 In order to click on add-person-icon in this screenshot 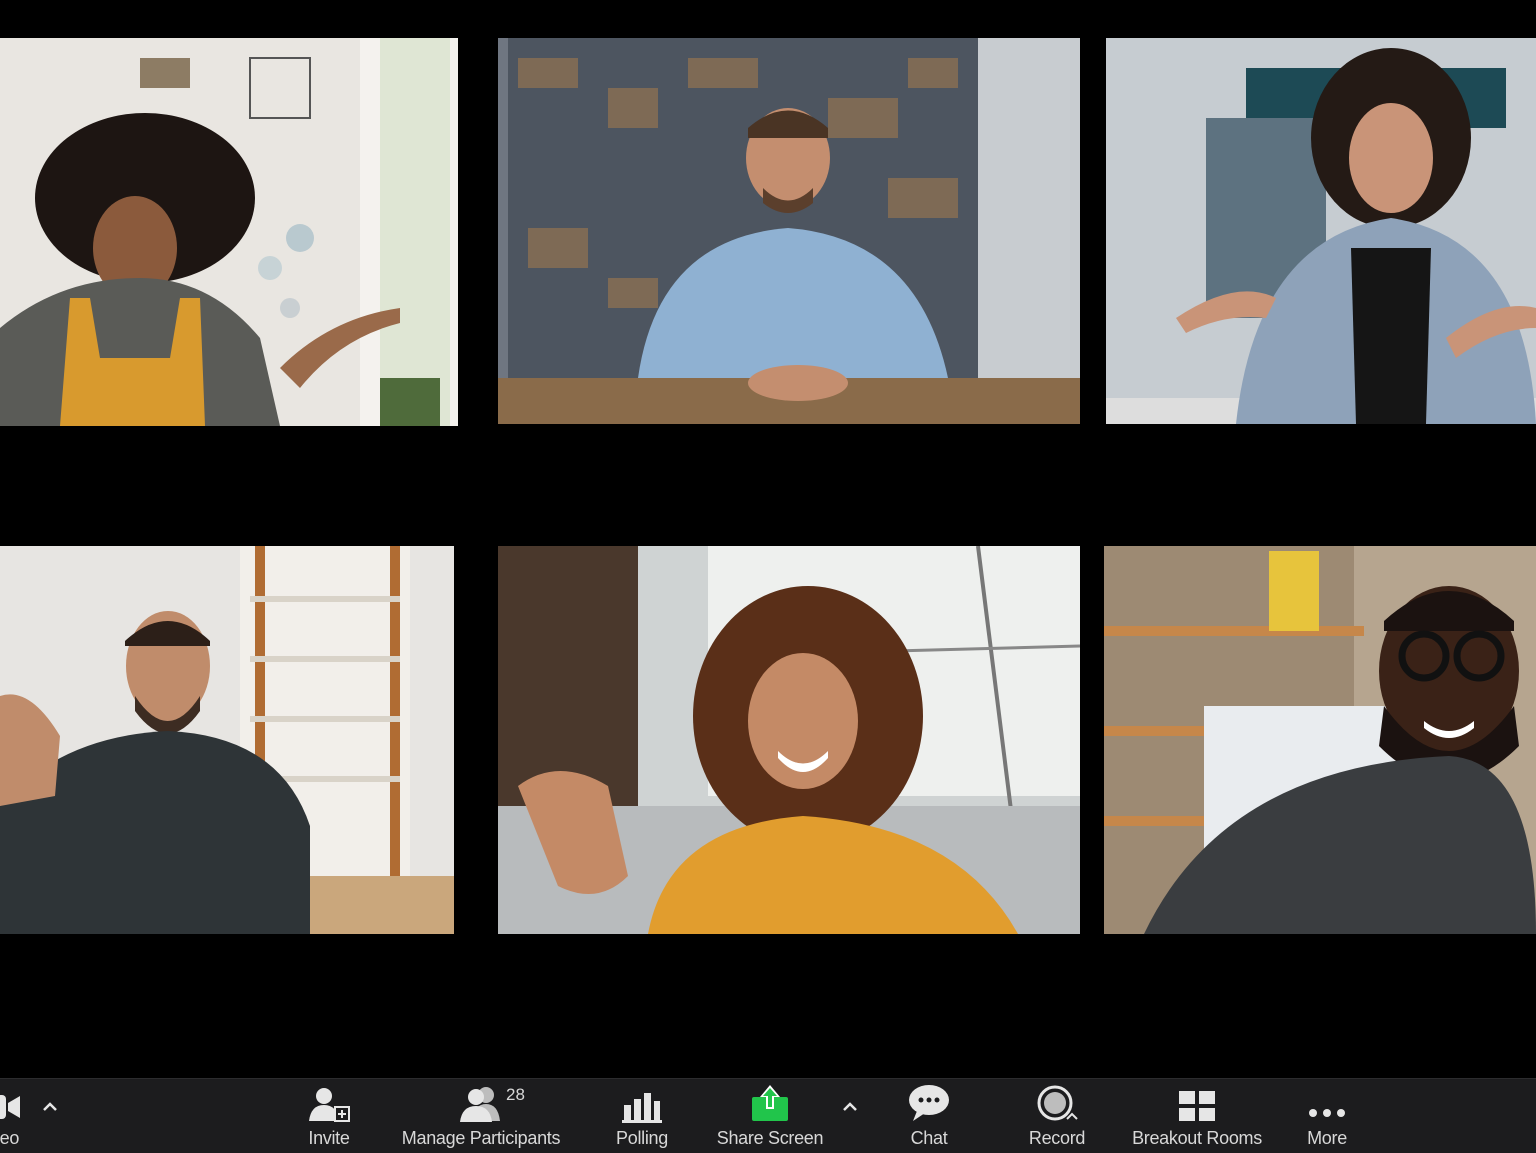, I will do `click(329, 1101)`.